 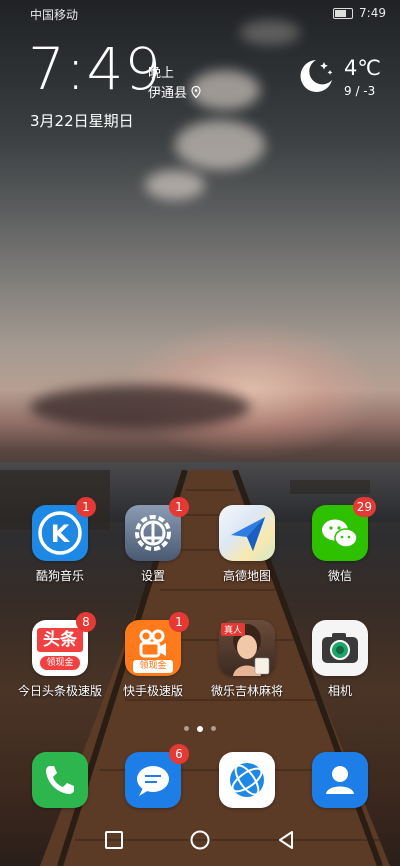 I want to click on app-label: 微乐吉林麻将, so click(x=246, y=691).